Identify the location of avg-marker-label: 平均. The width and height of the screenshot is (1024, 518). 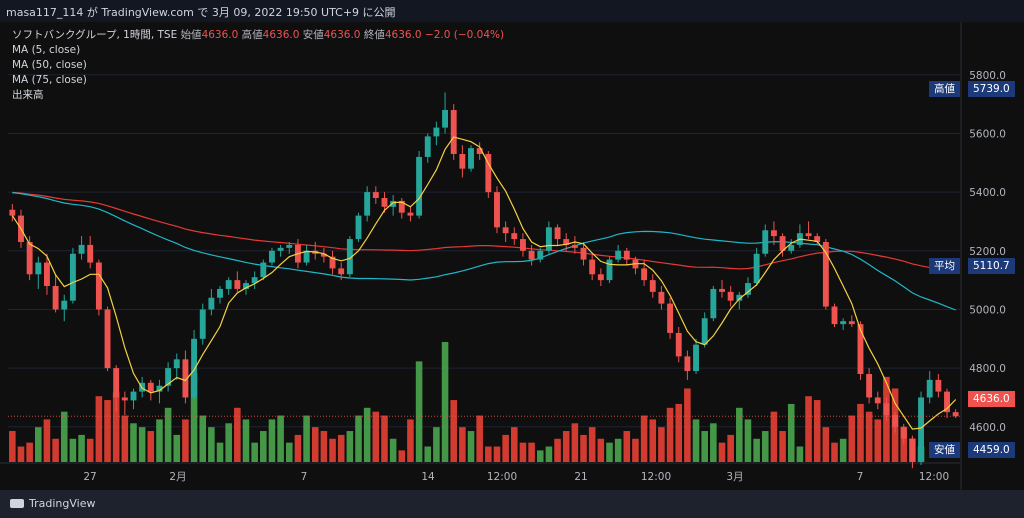
(944, 266).